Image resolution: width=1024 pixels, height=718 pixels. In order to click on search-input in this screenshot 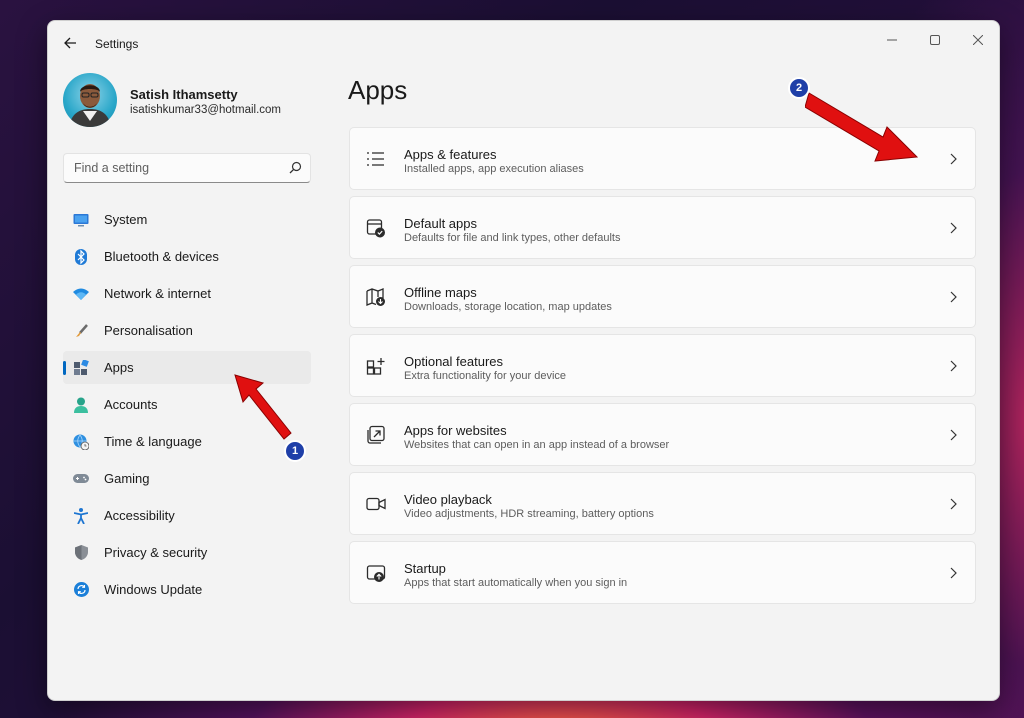, I will do `click(176, 168)`.